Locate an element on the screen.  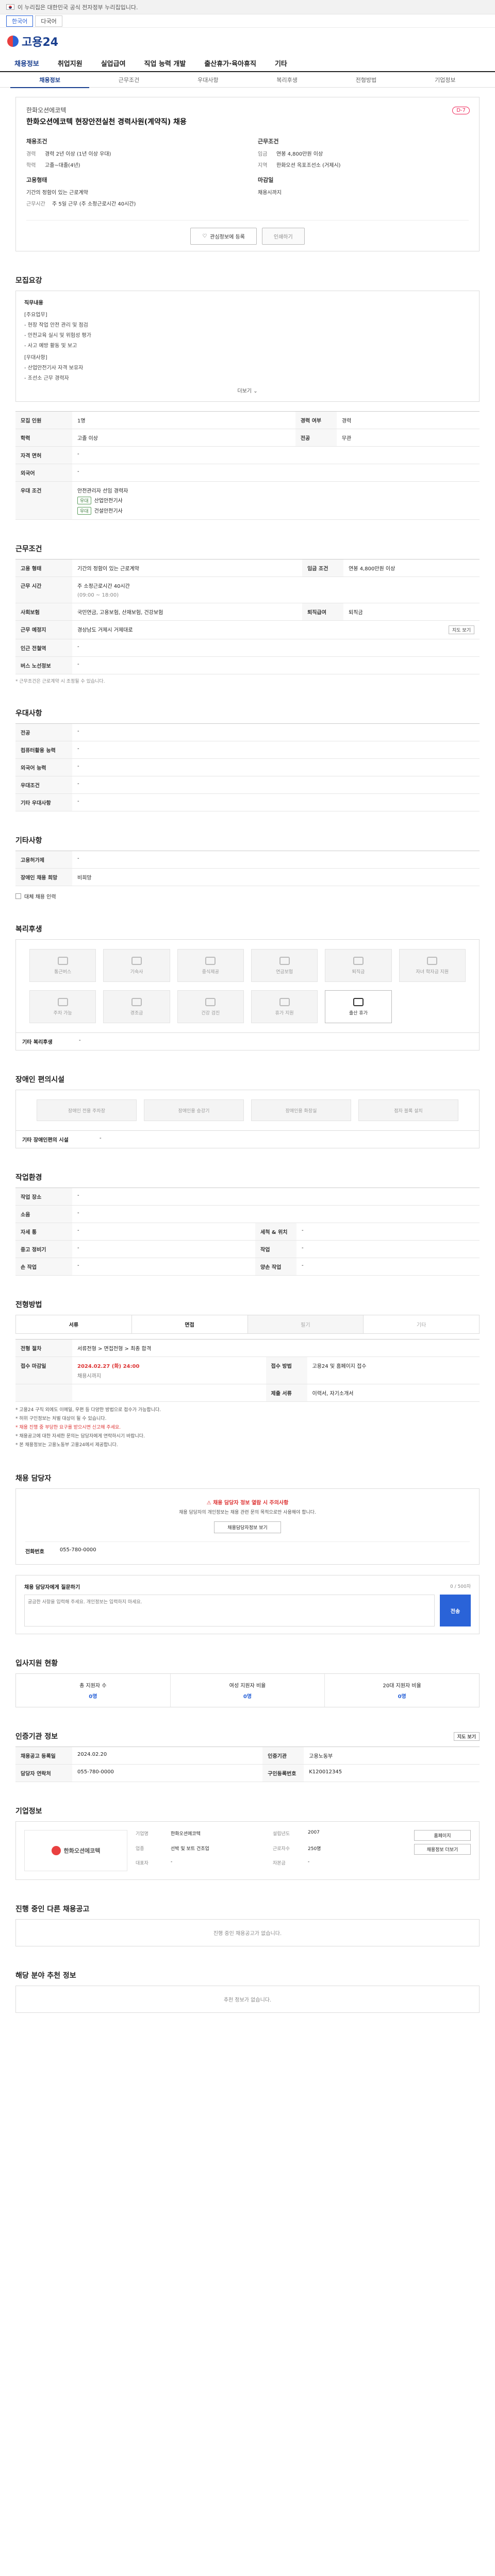
screening-title: 전형방법 is located at coordinates (28, 1305).